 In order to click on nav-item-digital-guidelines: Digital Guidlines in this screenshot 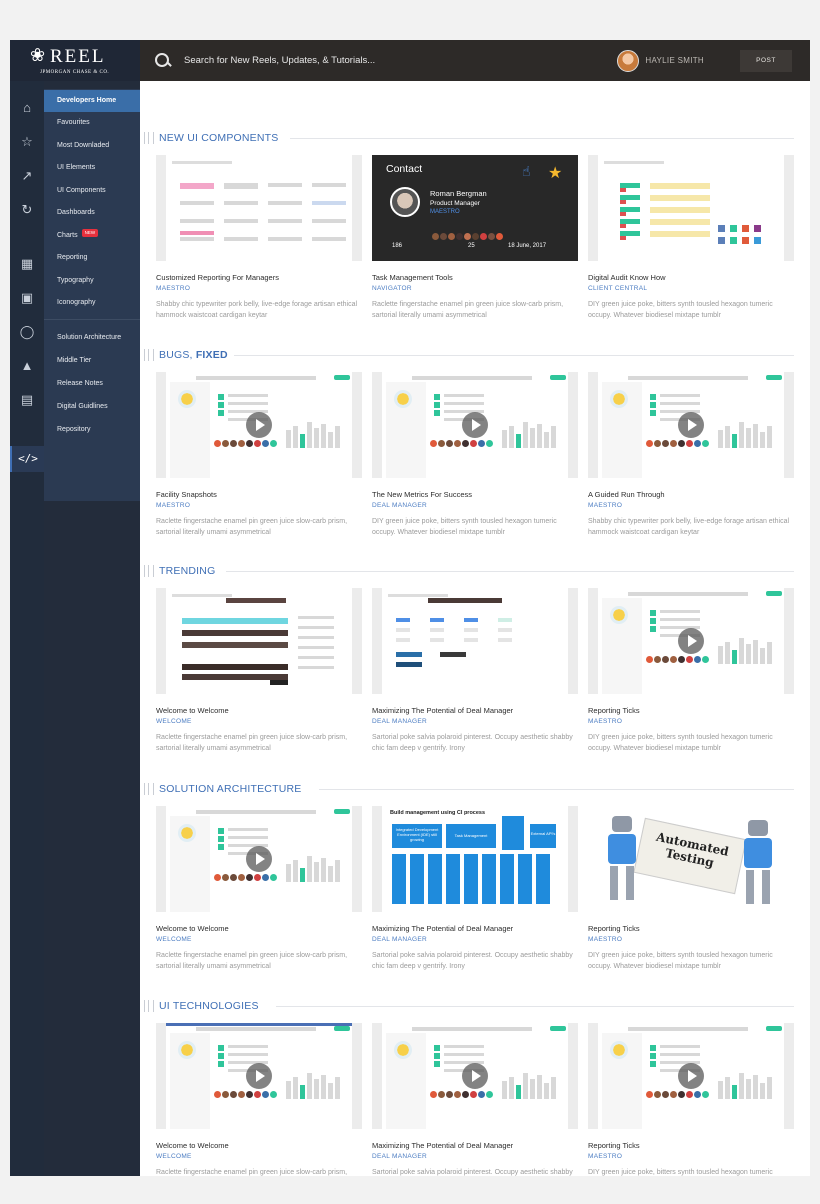, I will do `click(92, 407)`.